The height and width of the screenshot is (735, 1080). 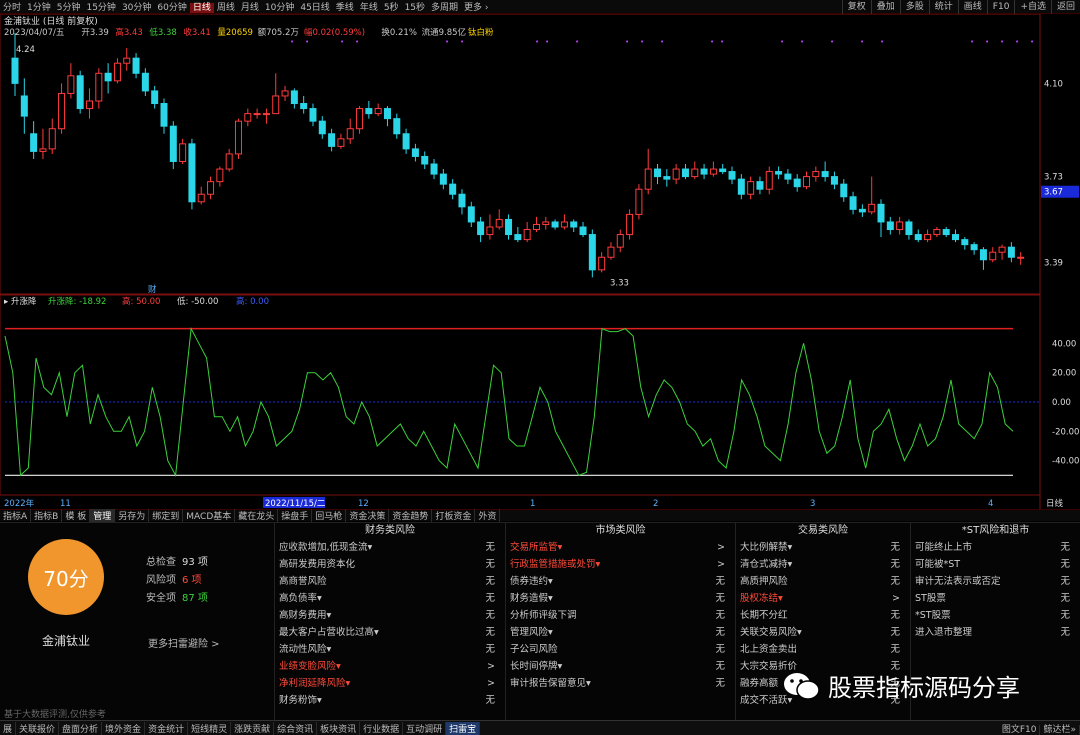 I want to click on toolbar-button: 叠加, so click(x=885, y=7).